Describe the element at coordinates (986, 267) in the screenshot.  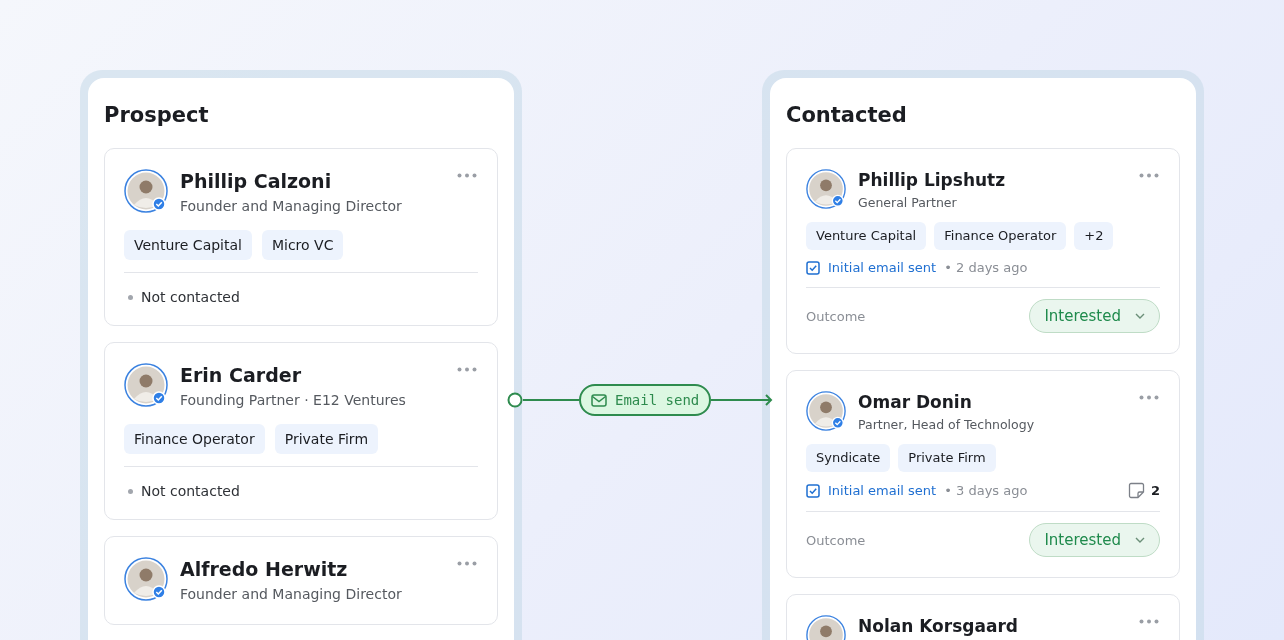
I see `activity-time: • 2 days ago` at that location.